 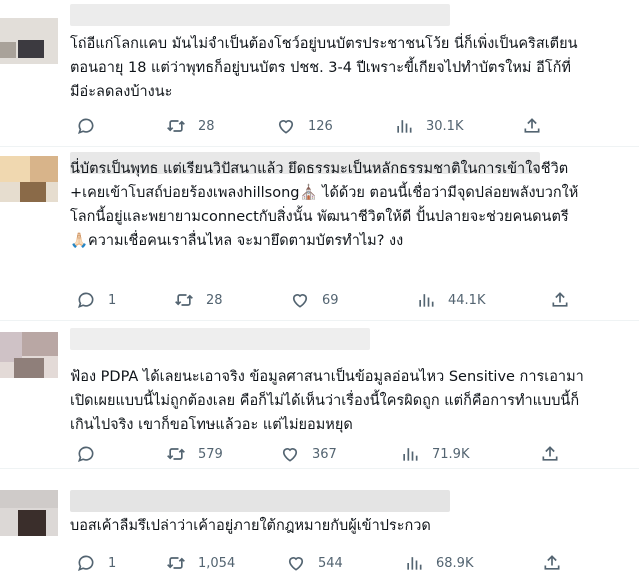 I want to click on views-button: 44.1K, so click(x=450, y=300).